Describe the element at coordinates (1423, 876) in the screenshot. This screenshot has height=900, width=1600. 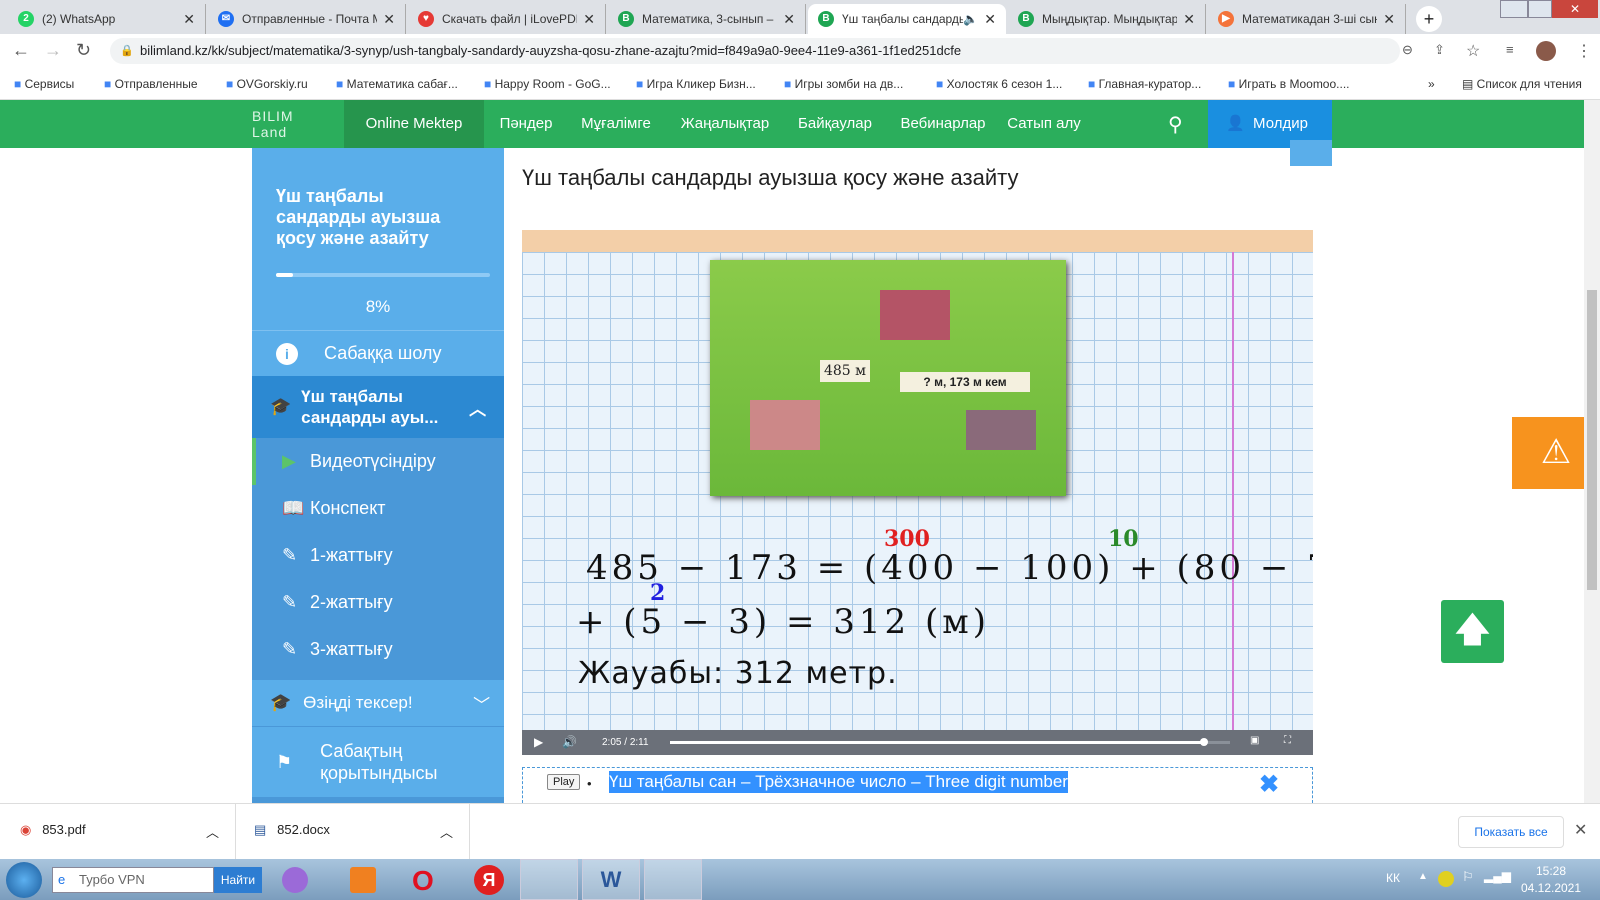
I see `tray-expand-icon: ▲` at that location.